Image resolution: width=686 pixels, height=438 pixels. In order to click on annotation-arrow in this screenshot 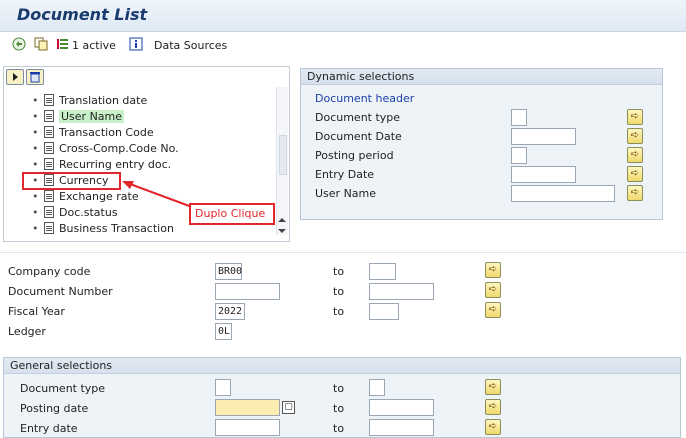, I will do `click(157, 194)`.